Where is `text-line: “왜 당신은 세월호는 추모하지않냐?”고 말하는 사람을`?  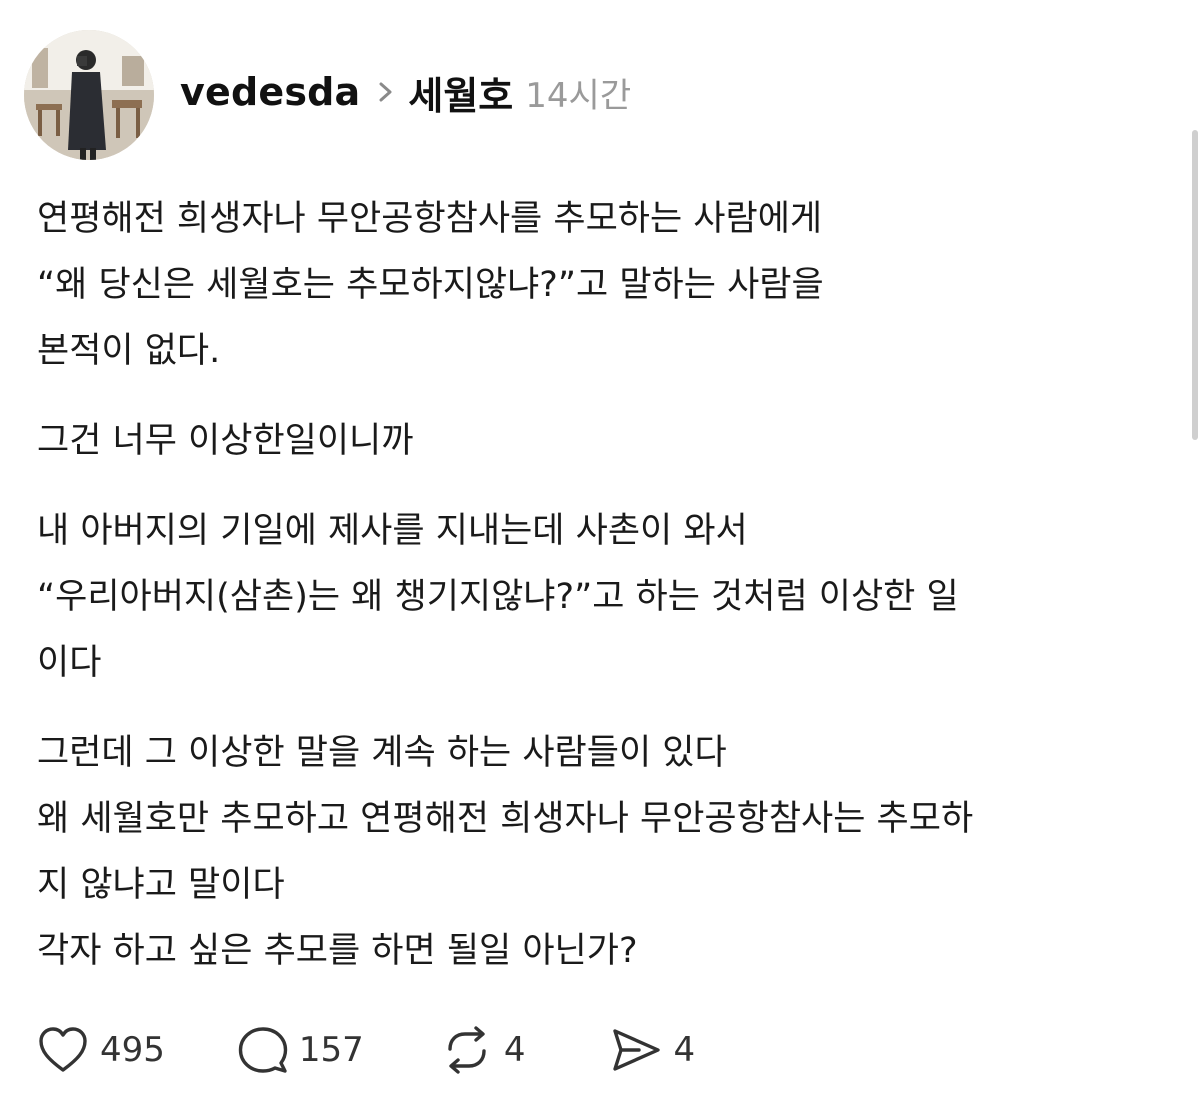 text-line: “왜 당신은 세월호는 추모하지않냐?”고 말하는 사람을 is located at coordinates (430, 285).